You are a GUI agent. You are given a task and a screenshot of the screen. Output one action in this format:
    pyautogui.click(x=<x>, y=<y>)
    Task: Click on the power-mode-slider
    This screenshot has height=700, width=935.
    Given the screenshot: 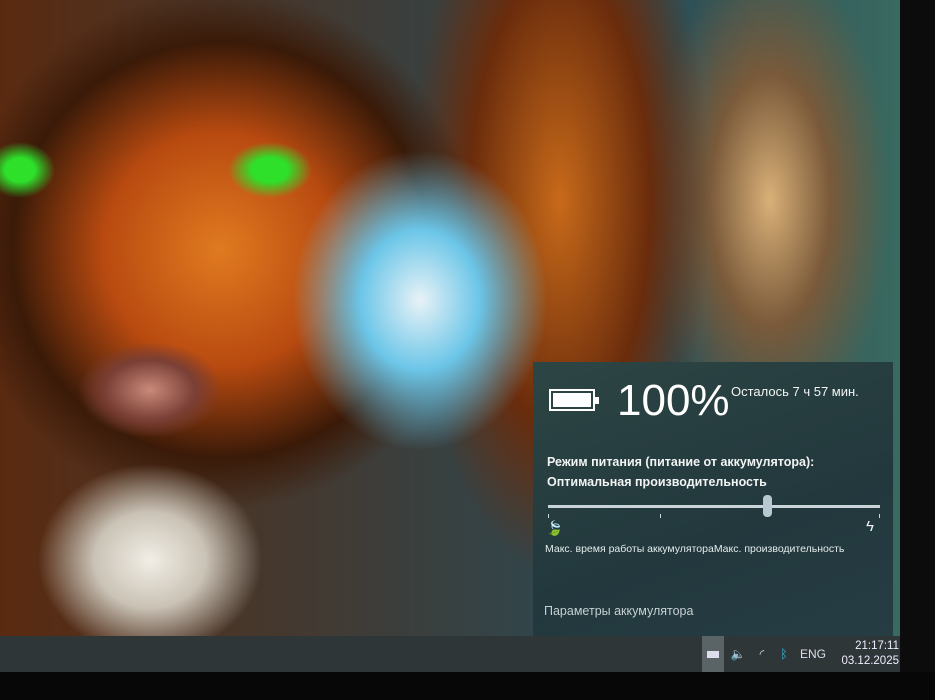 What is the action you would take?
    pyautogui.click(x=714, y=506)
    